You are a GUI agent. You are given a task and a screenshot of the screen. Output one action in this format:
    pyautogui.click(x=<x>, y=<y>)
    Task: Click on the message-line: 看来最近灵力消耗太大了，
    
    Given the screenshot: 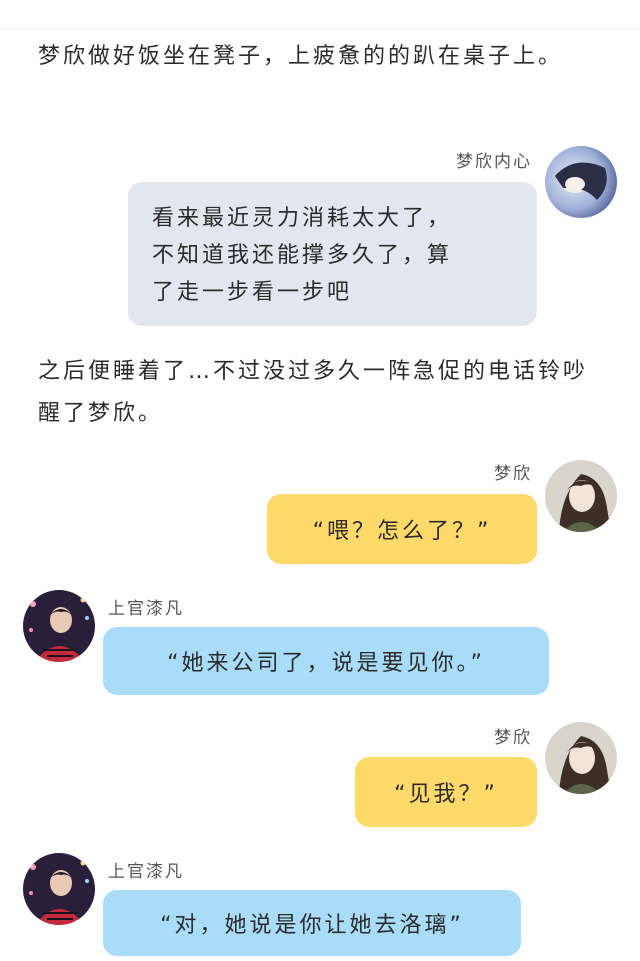 What is the action you would take?
    pyautogui.click(x=302, y=218)
    